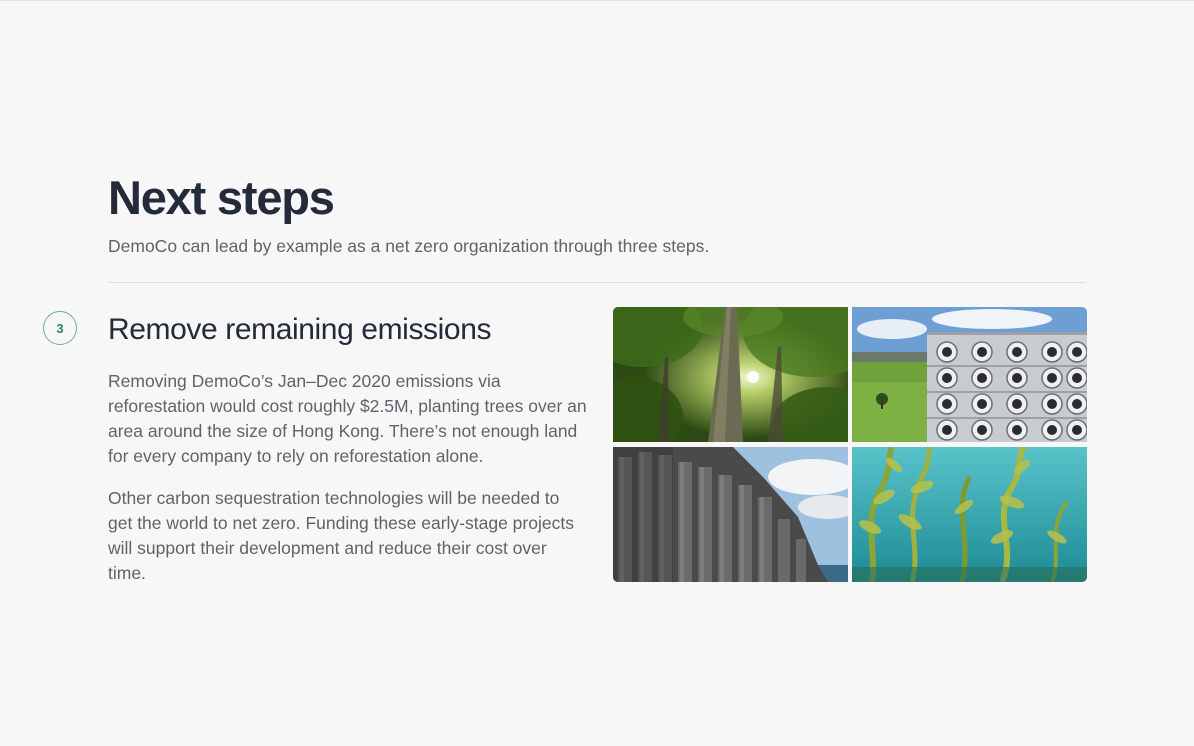  I want to click on step-number-badge: 3, so click(60, 328).